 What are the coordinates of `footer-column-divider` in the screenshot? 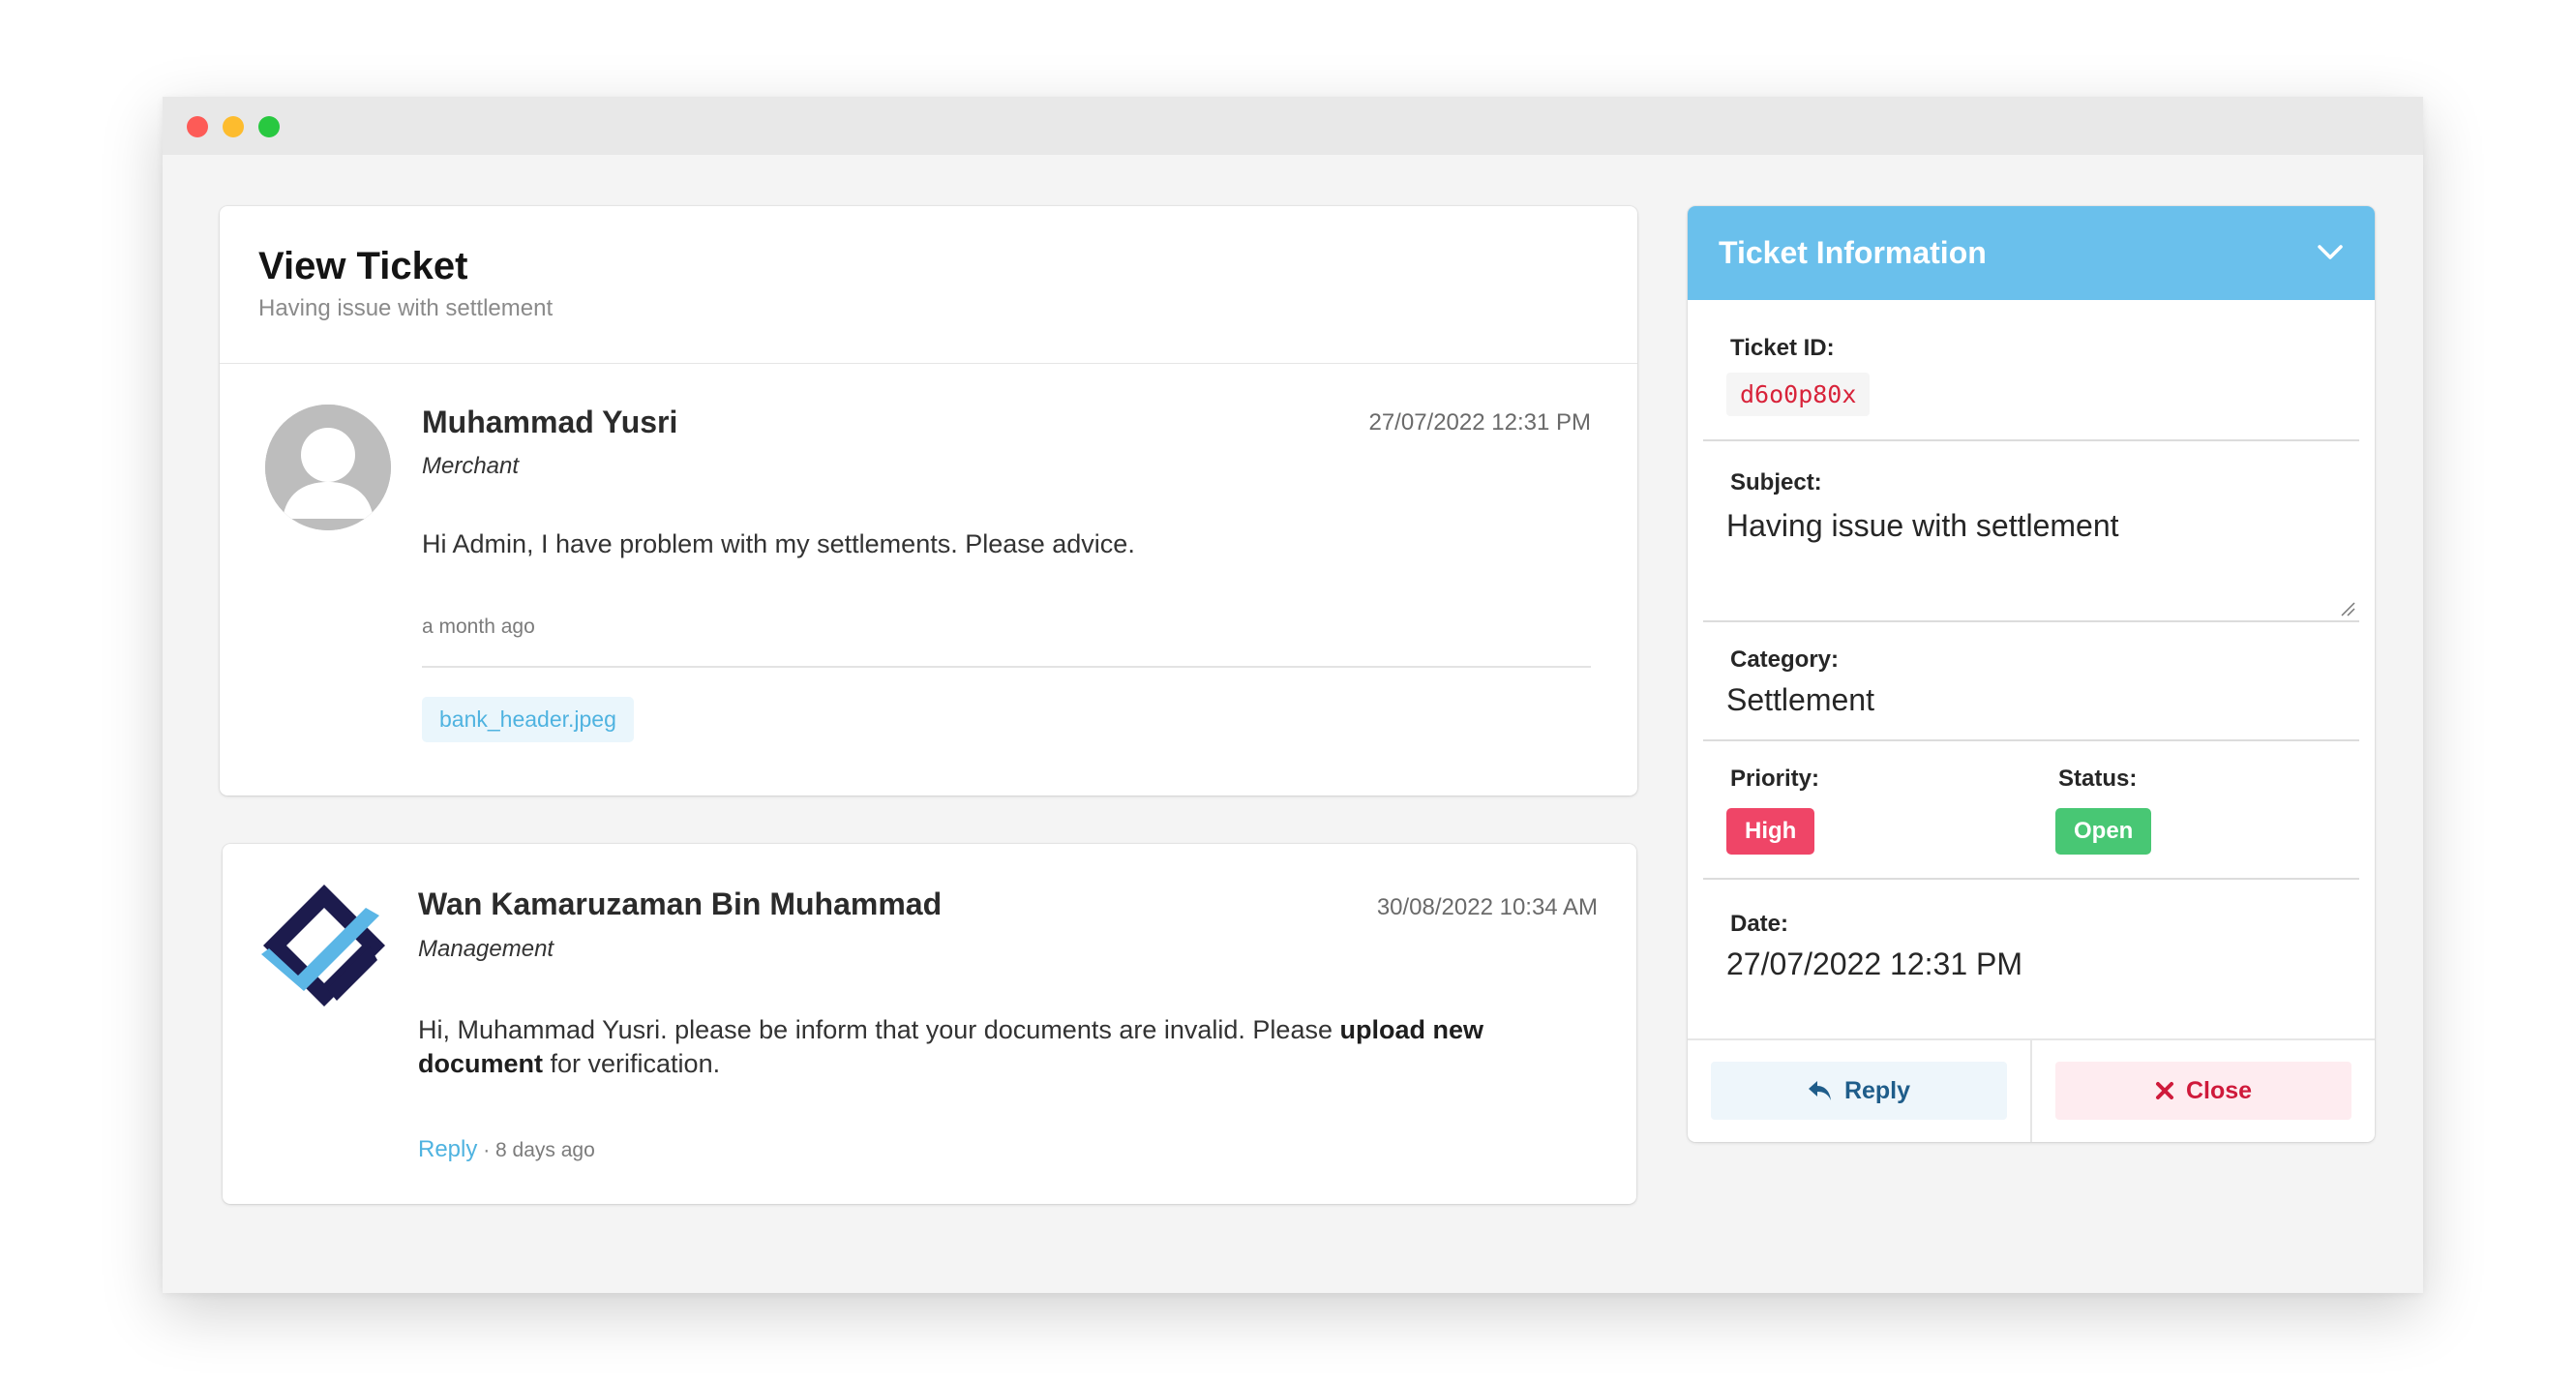 It's located at (2031, 1091).